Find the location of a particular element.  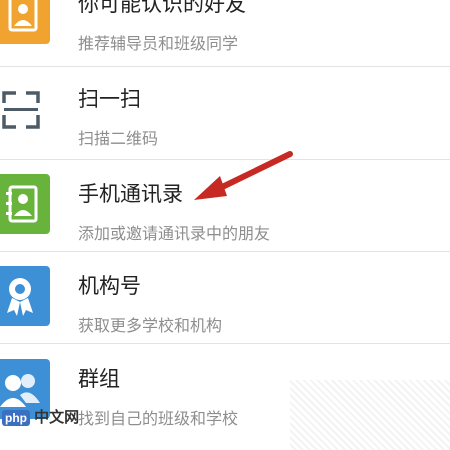

item-title: 群组 is located at coordinates (99, 379).